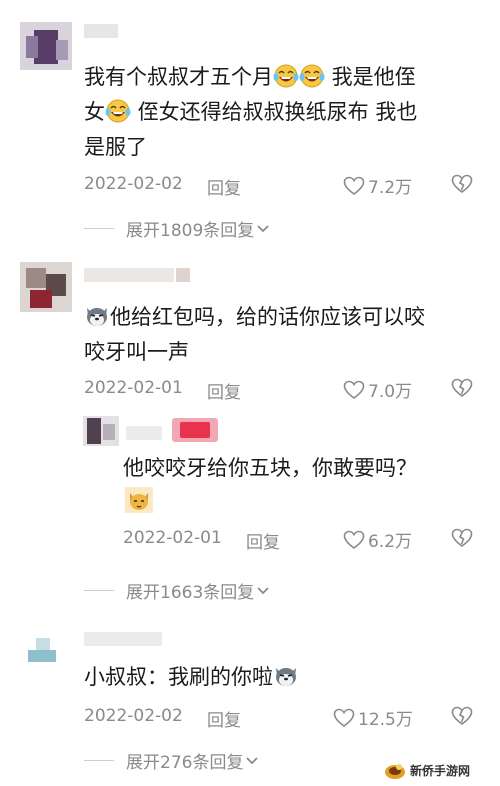 Image resolution: width=500 pixels, height=786 pixels. What do you see at coordinates (172, 538) in the screenshot?
I see `reply-date: 2022-02-01` at bounding box center [172, 538].